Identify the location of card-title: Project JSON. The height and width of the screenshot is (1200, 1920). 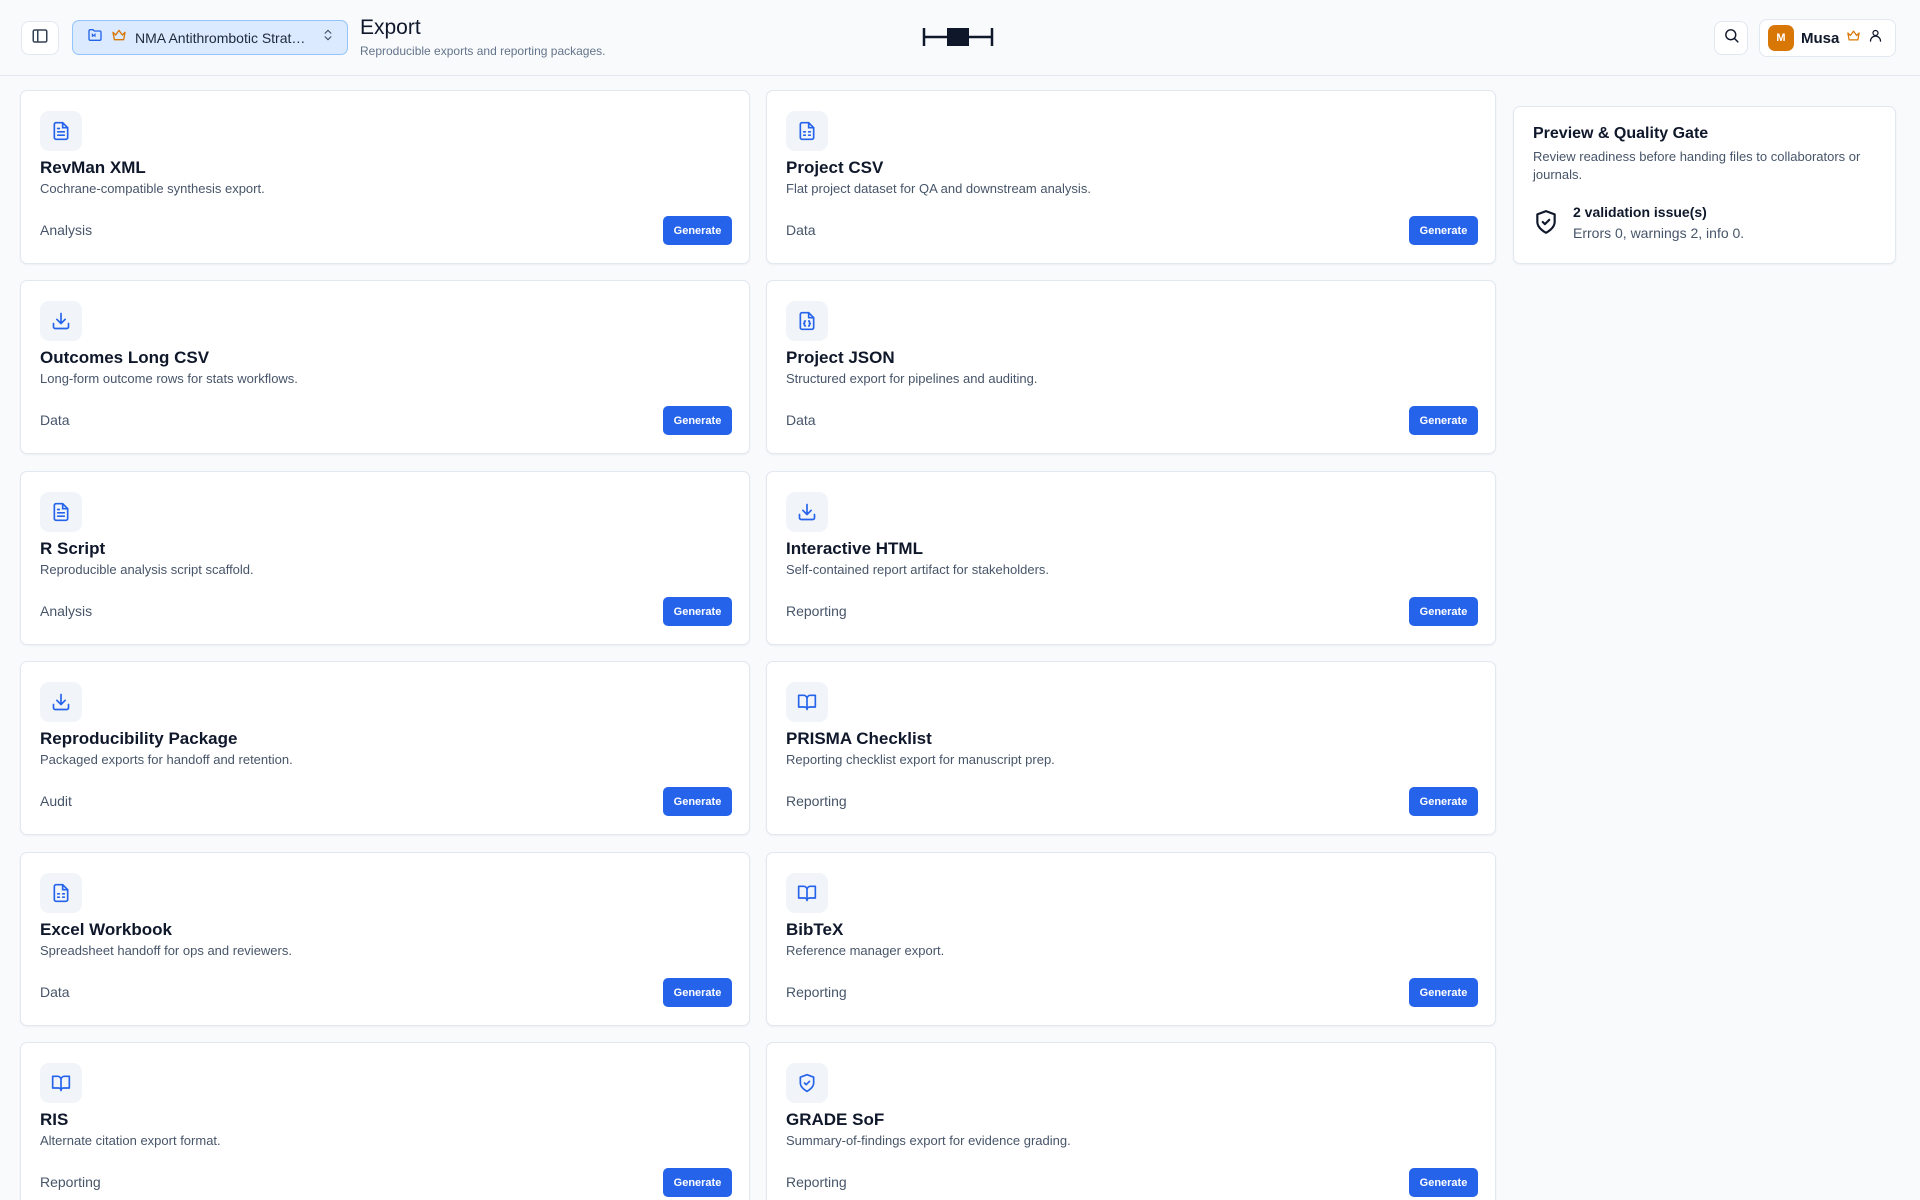
(840, 357).